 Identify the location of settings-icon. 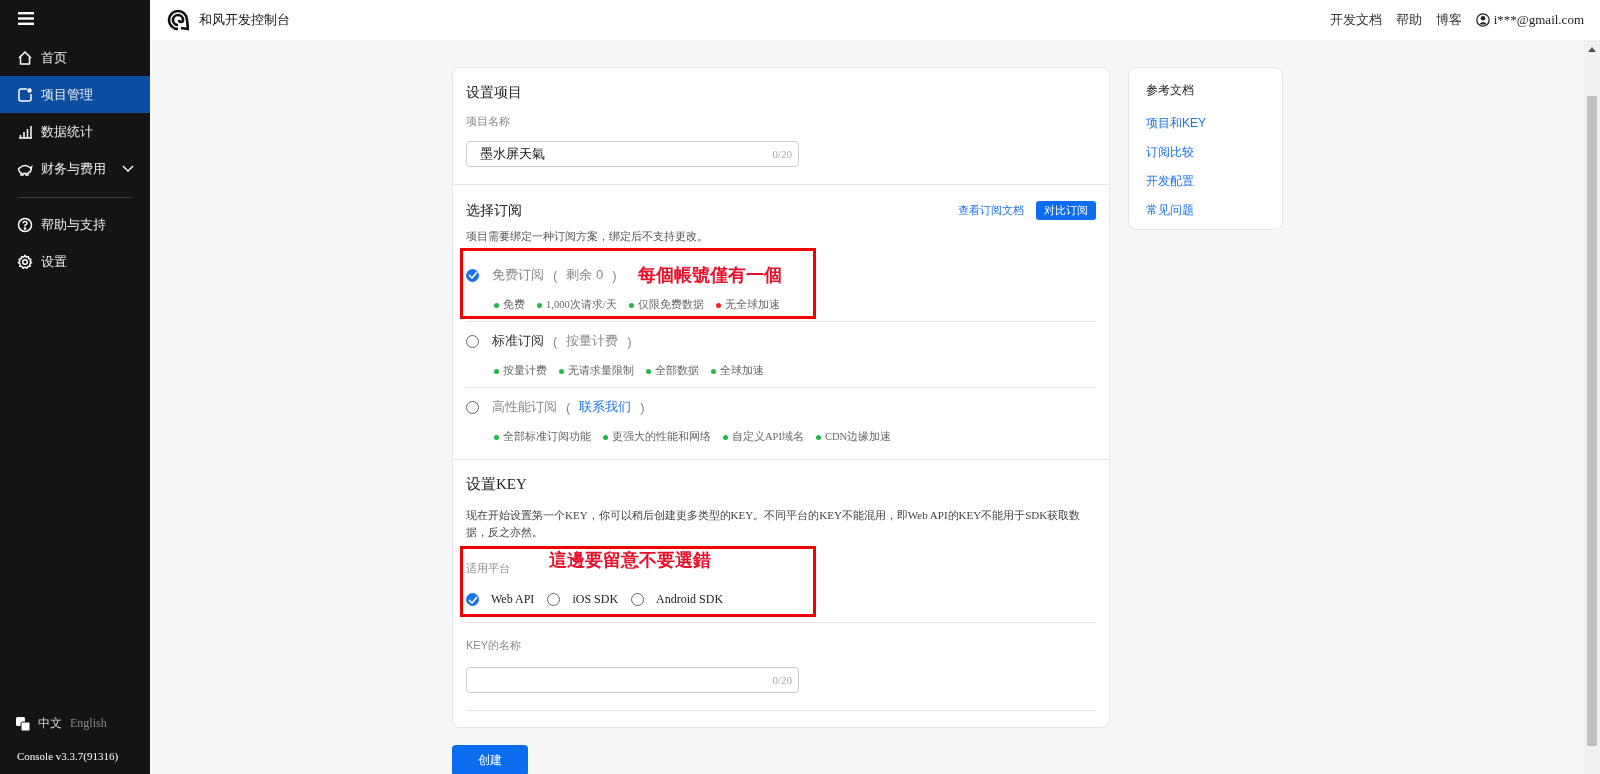
(25, 261).